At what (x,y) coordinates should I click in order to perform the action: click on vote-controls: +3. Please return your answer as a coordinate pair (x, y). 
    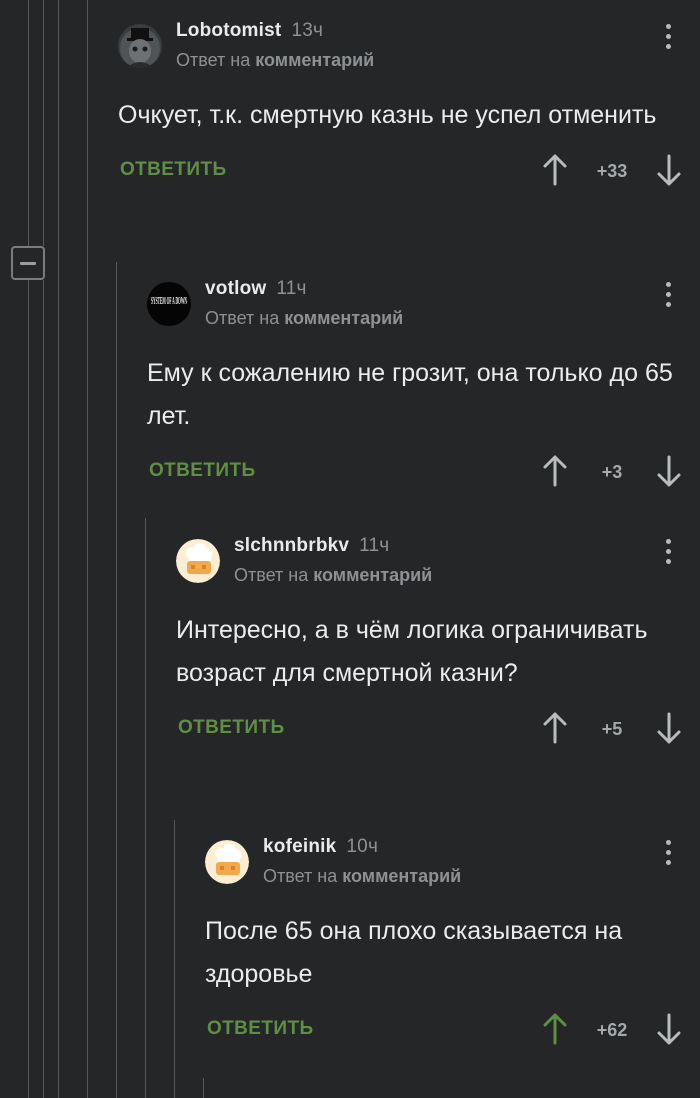
    Looking at the image, I should click on (612, 472).